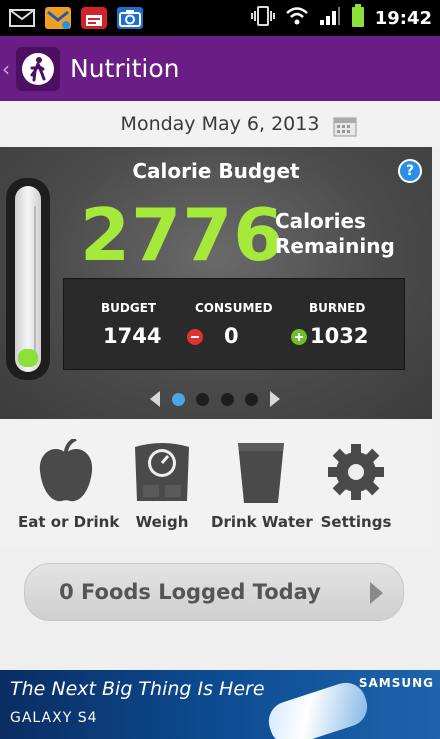 The height and width of the screenshot is (739, 440). Describe the element at coordinates (66, 470) in the screenshot. I see `apple-icon` at that location.